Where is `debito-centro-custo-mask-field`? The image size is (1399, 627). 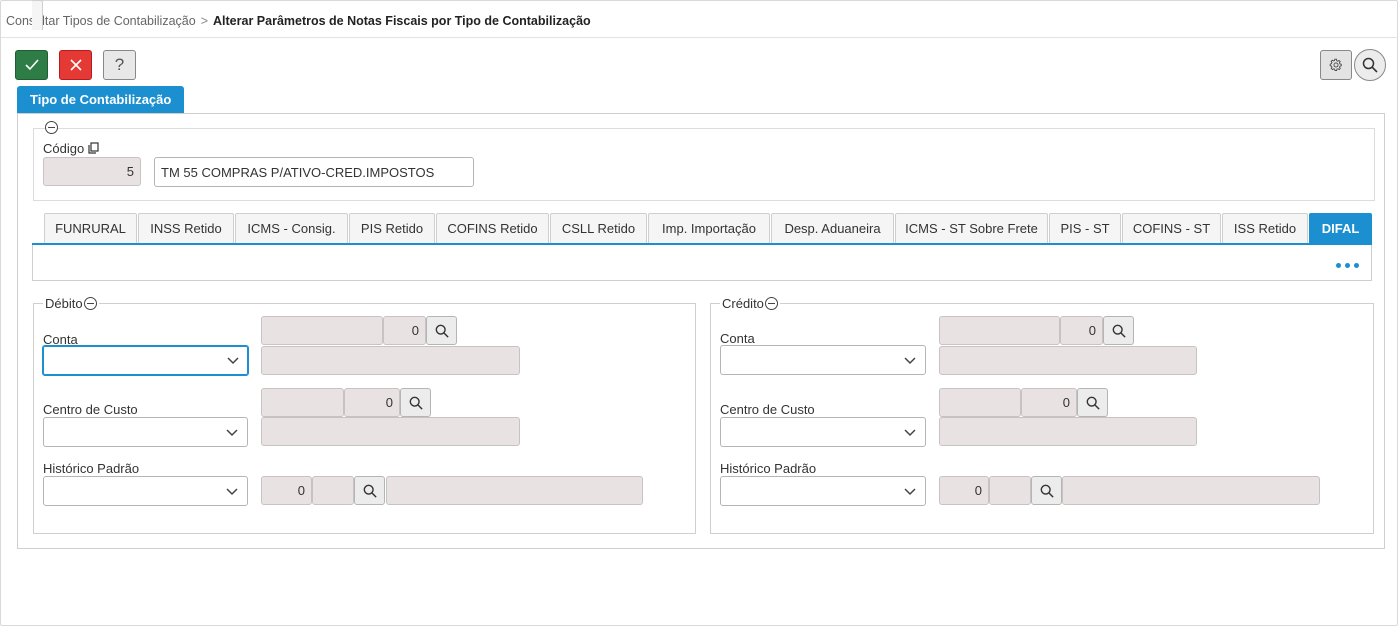
debito-centro-custo-mask-field is located at coordinates (302, 402).